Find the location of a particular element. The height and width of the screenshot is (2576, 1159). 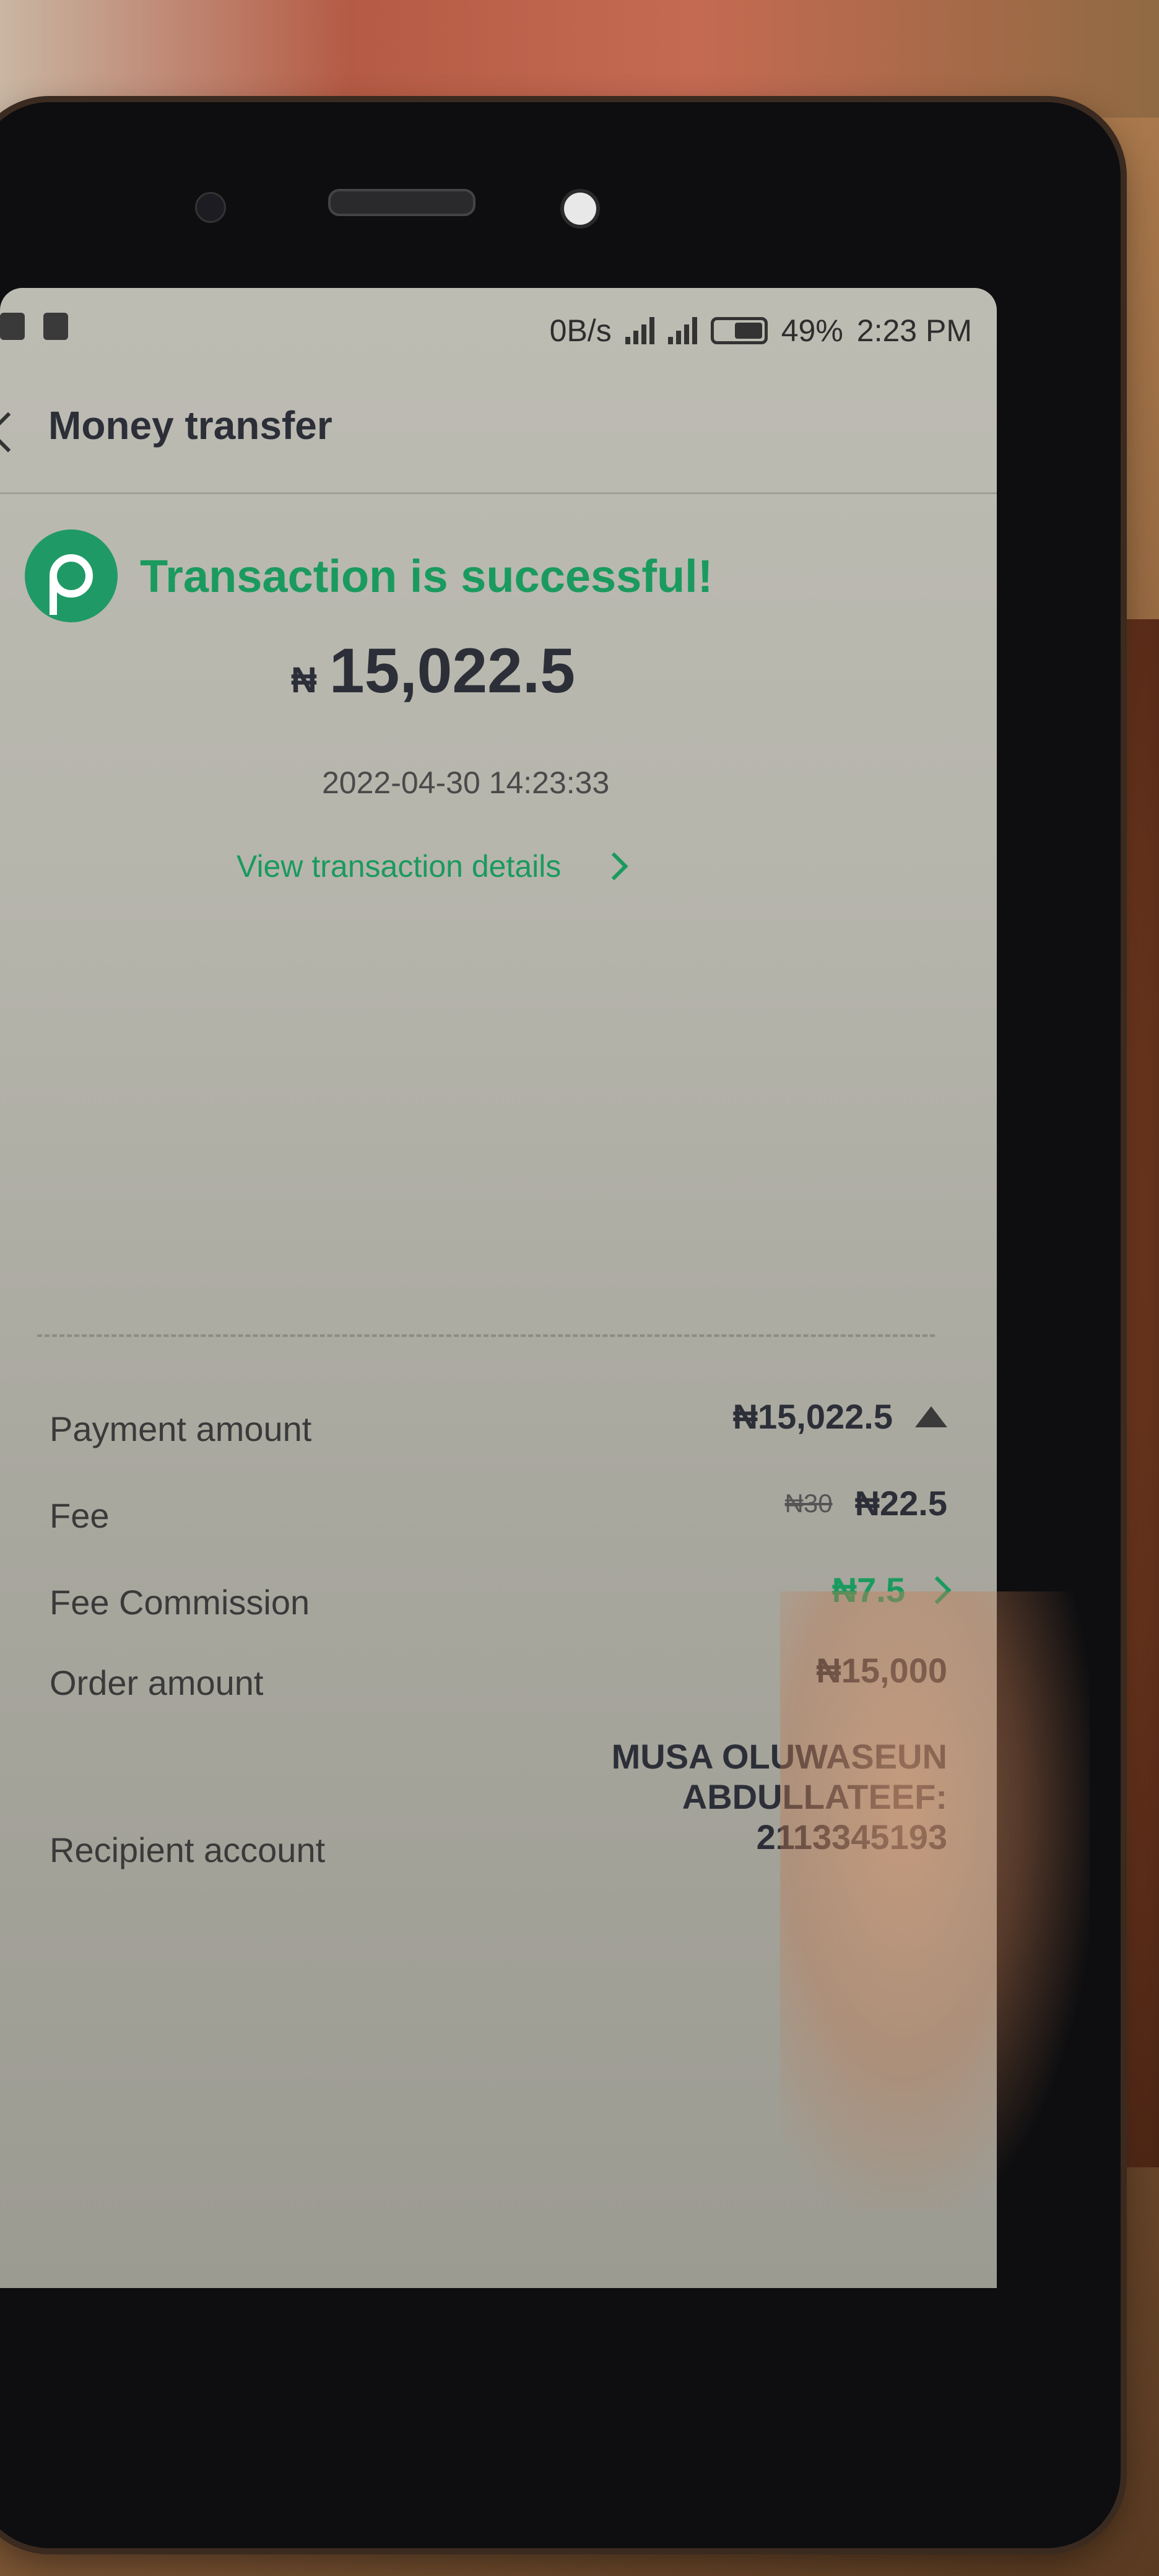

order-amount-value-wrap: ₦15,000 is located at coordinates (882, 1670).